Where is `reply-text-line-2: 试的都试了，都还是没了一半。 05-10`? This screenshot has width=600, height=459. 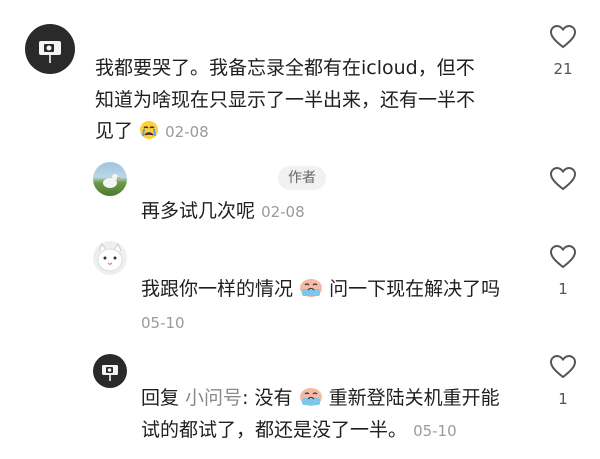 reply-text-line-2: 试的都试了，都还是没了一半。 05-10 is located at coordinates (299, 431).